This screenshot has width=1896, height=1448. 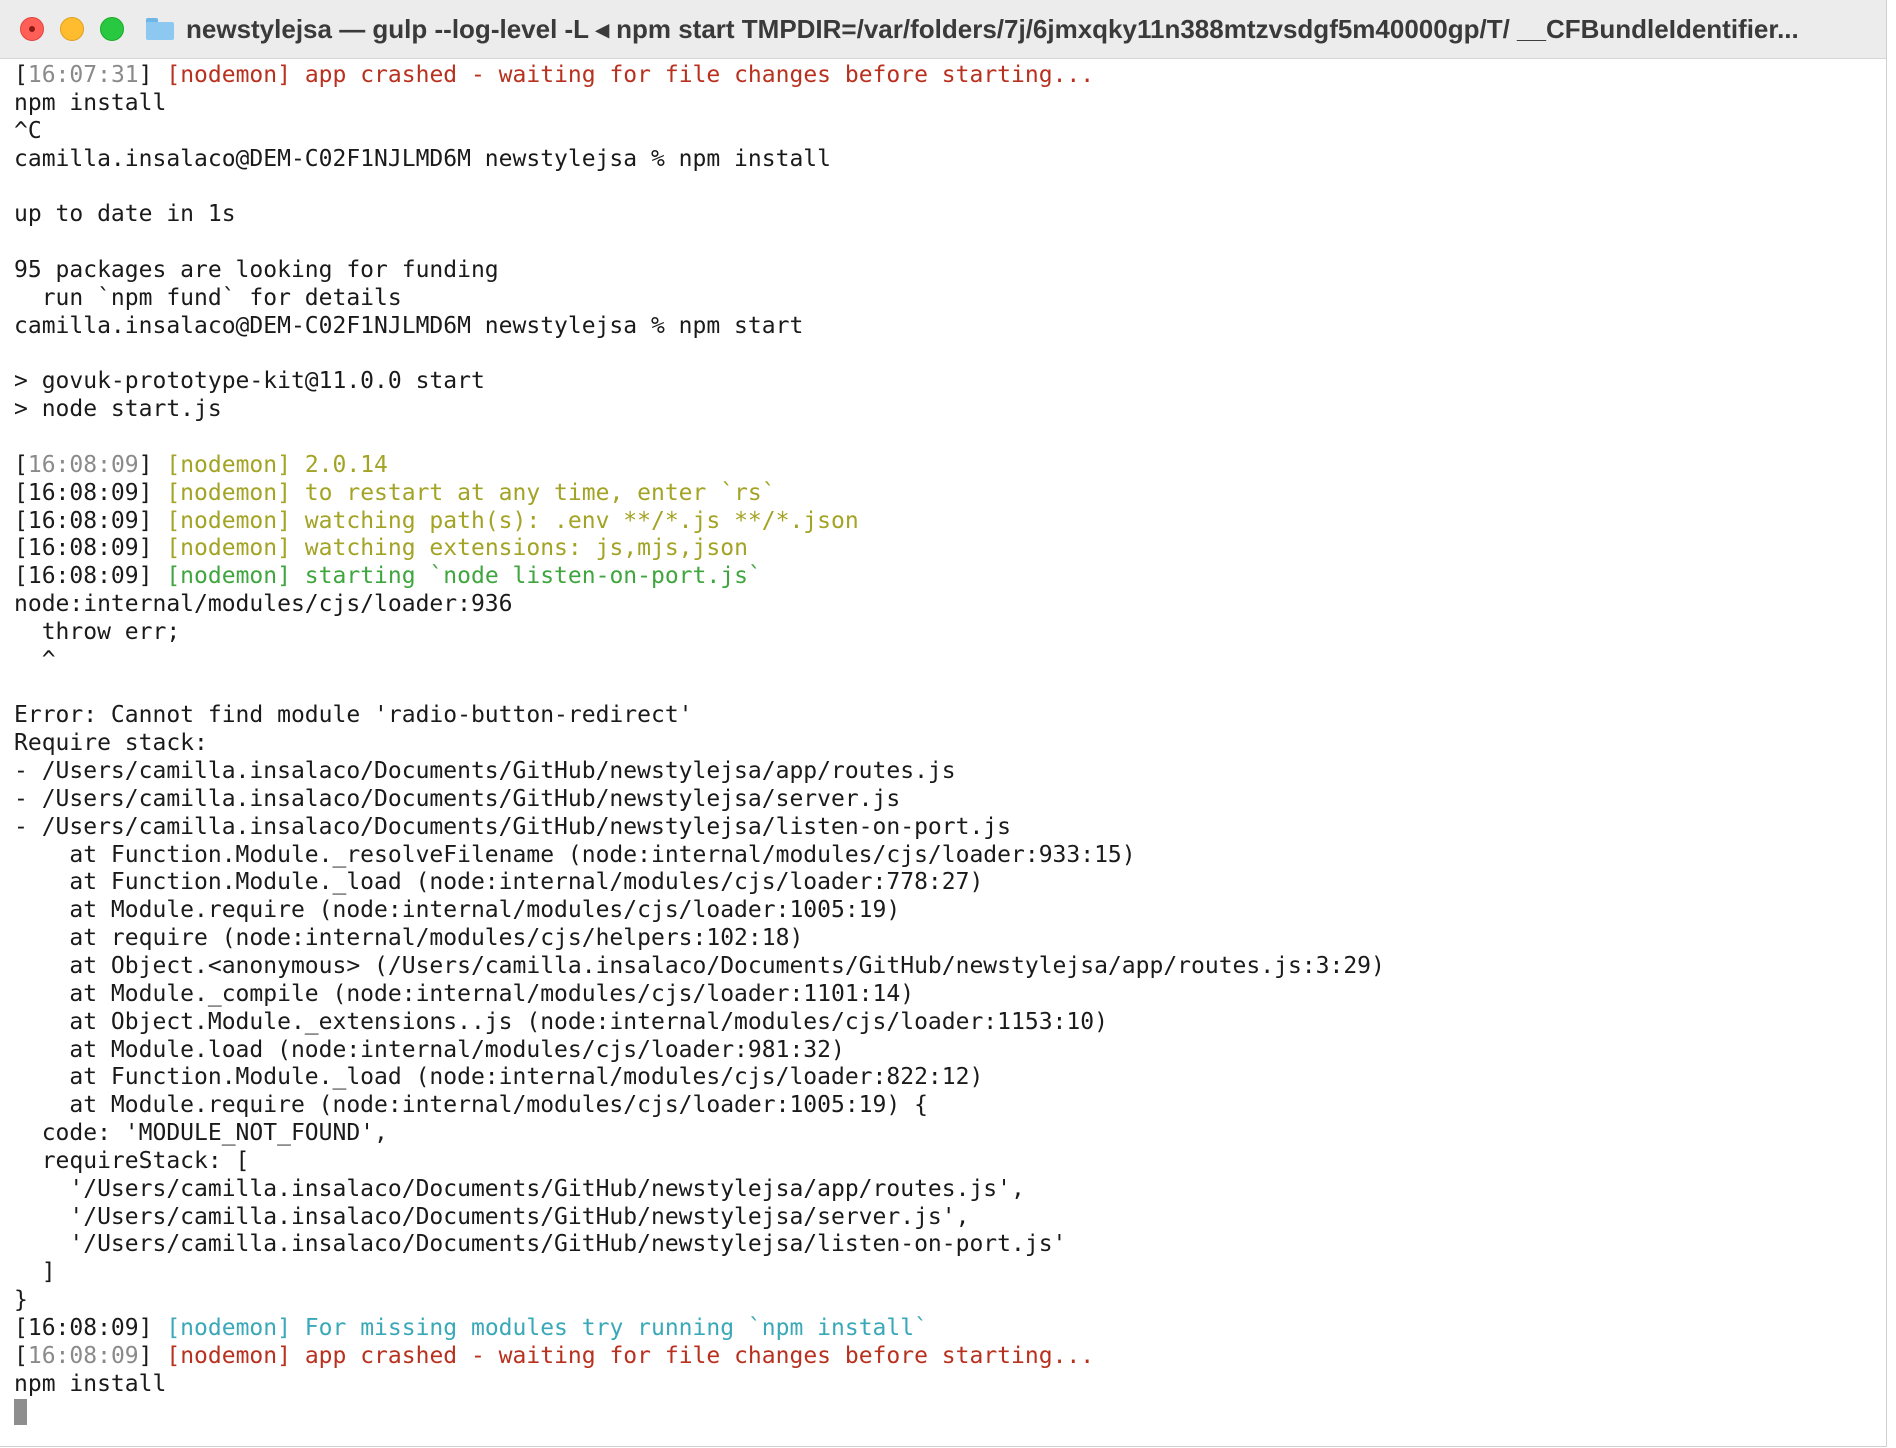 What do you see at coordinates (944, 1412) in the screenshot?
I see `prompt-line` at bounding box center [944, 1412].